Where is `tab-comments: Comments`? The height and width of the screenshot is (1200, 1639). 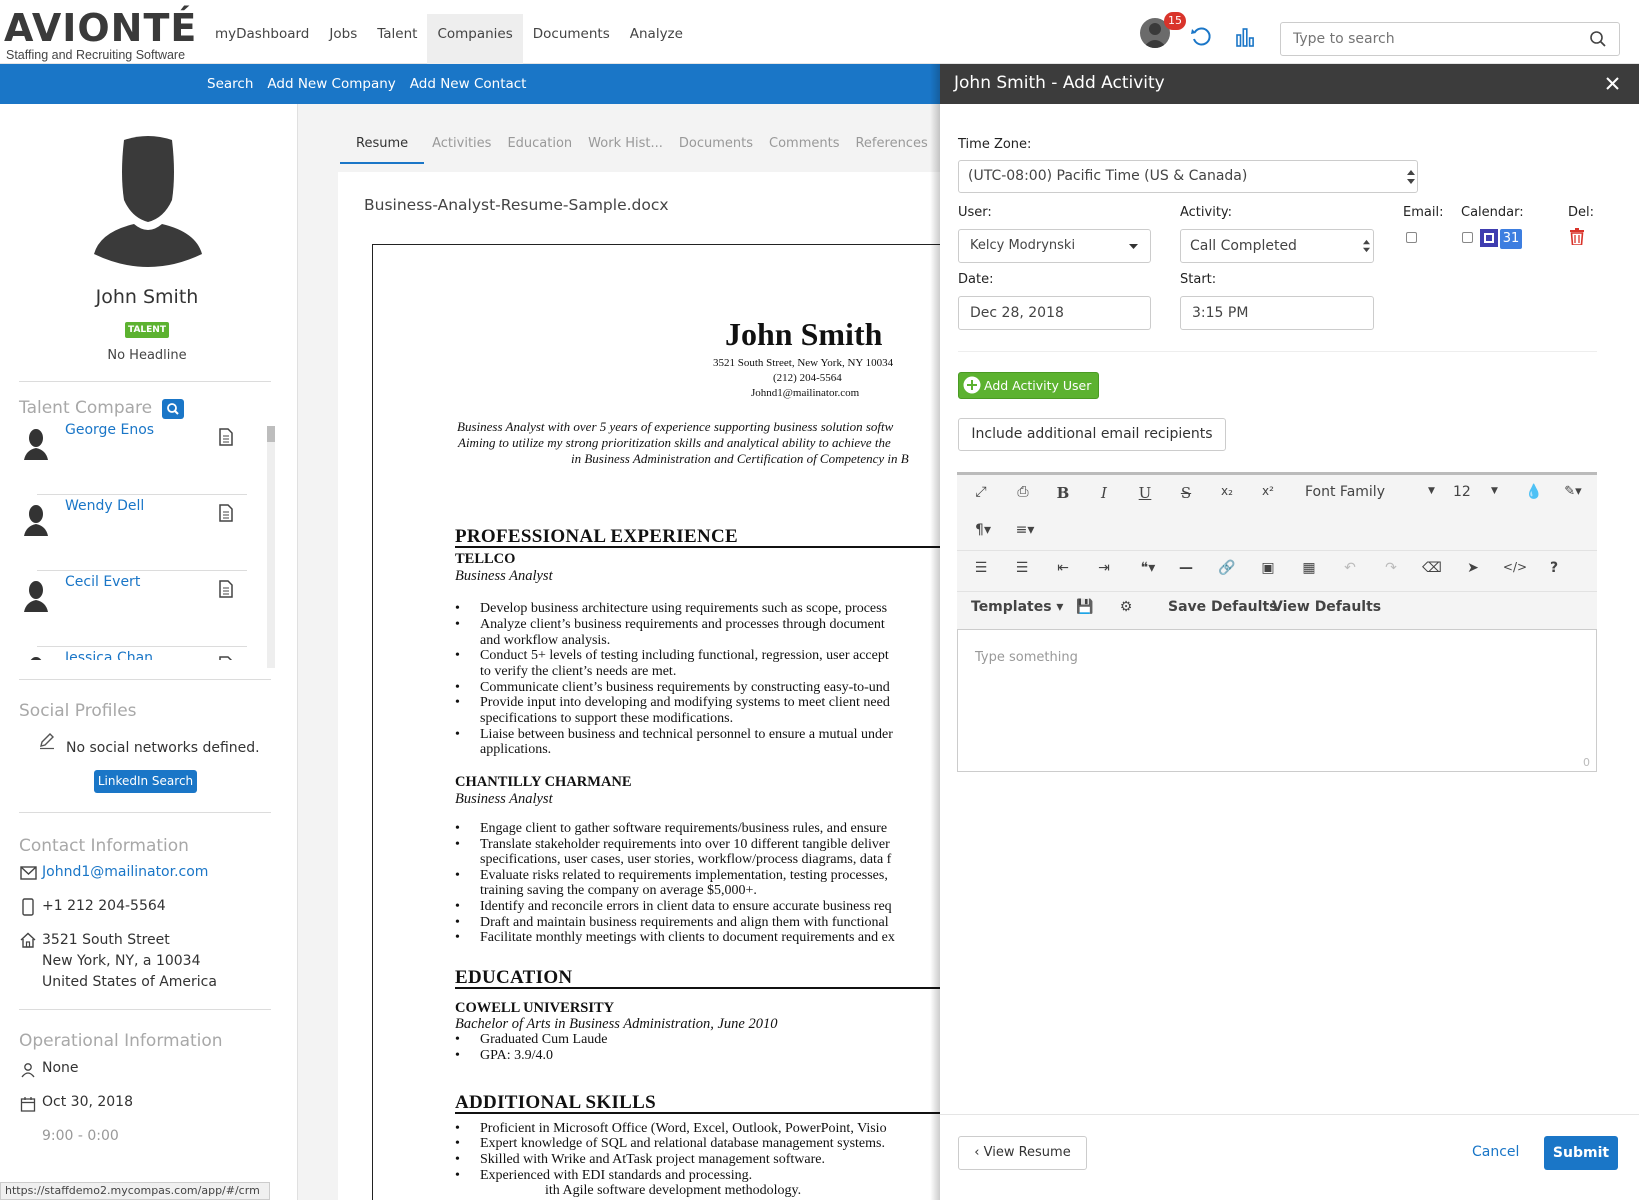
tab-comments: Comments is located at coordinates (804, 146).